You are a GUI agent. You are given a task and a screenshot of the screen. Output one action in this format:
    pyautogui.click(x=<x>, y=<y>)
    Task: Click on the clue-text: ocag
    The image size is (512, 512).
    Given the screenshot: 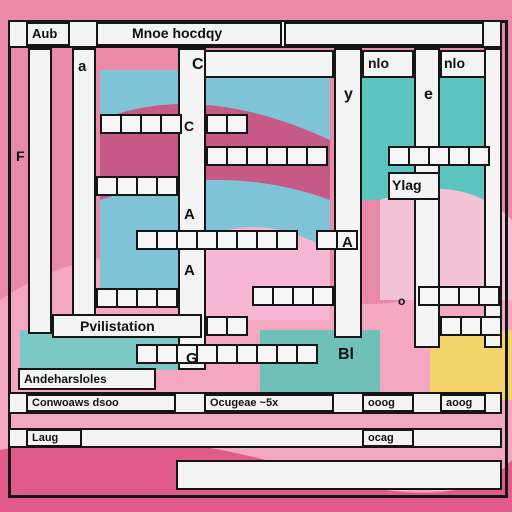 What is the action you would take?
    pyautogui.click(x=381, y=438)
    